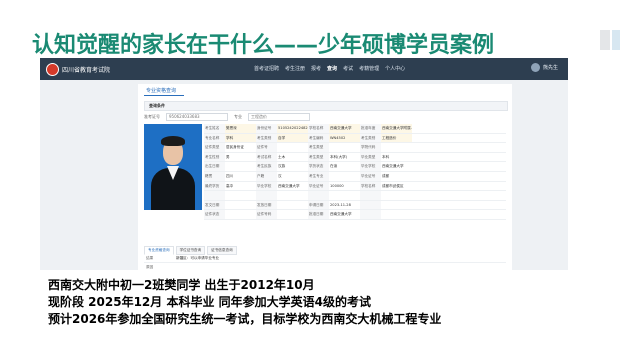 This screenshot has height=360, width=640. I want to click on section-header: 查询条件, so click(326, 106).